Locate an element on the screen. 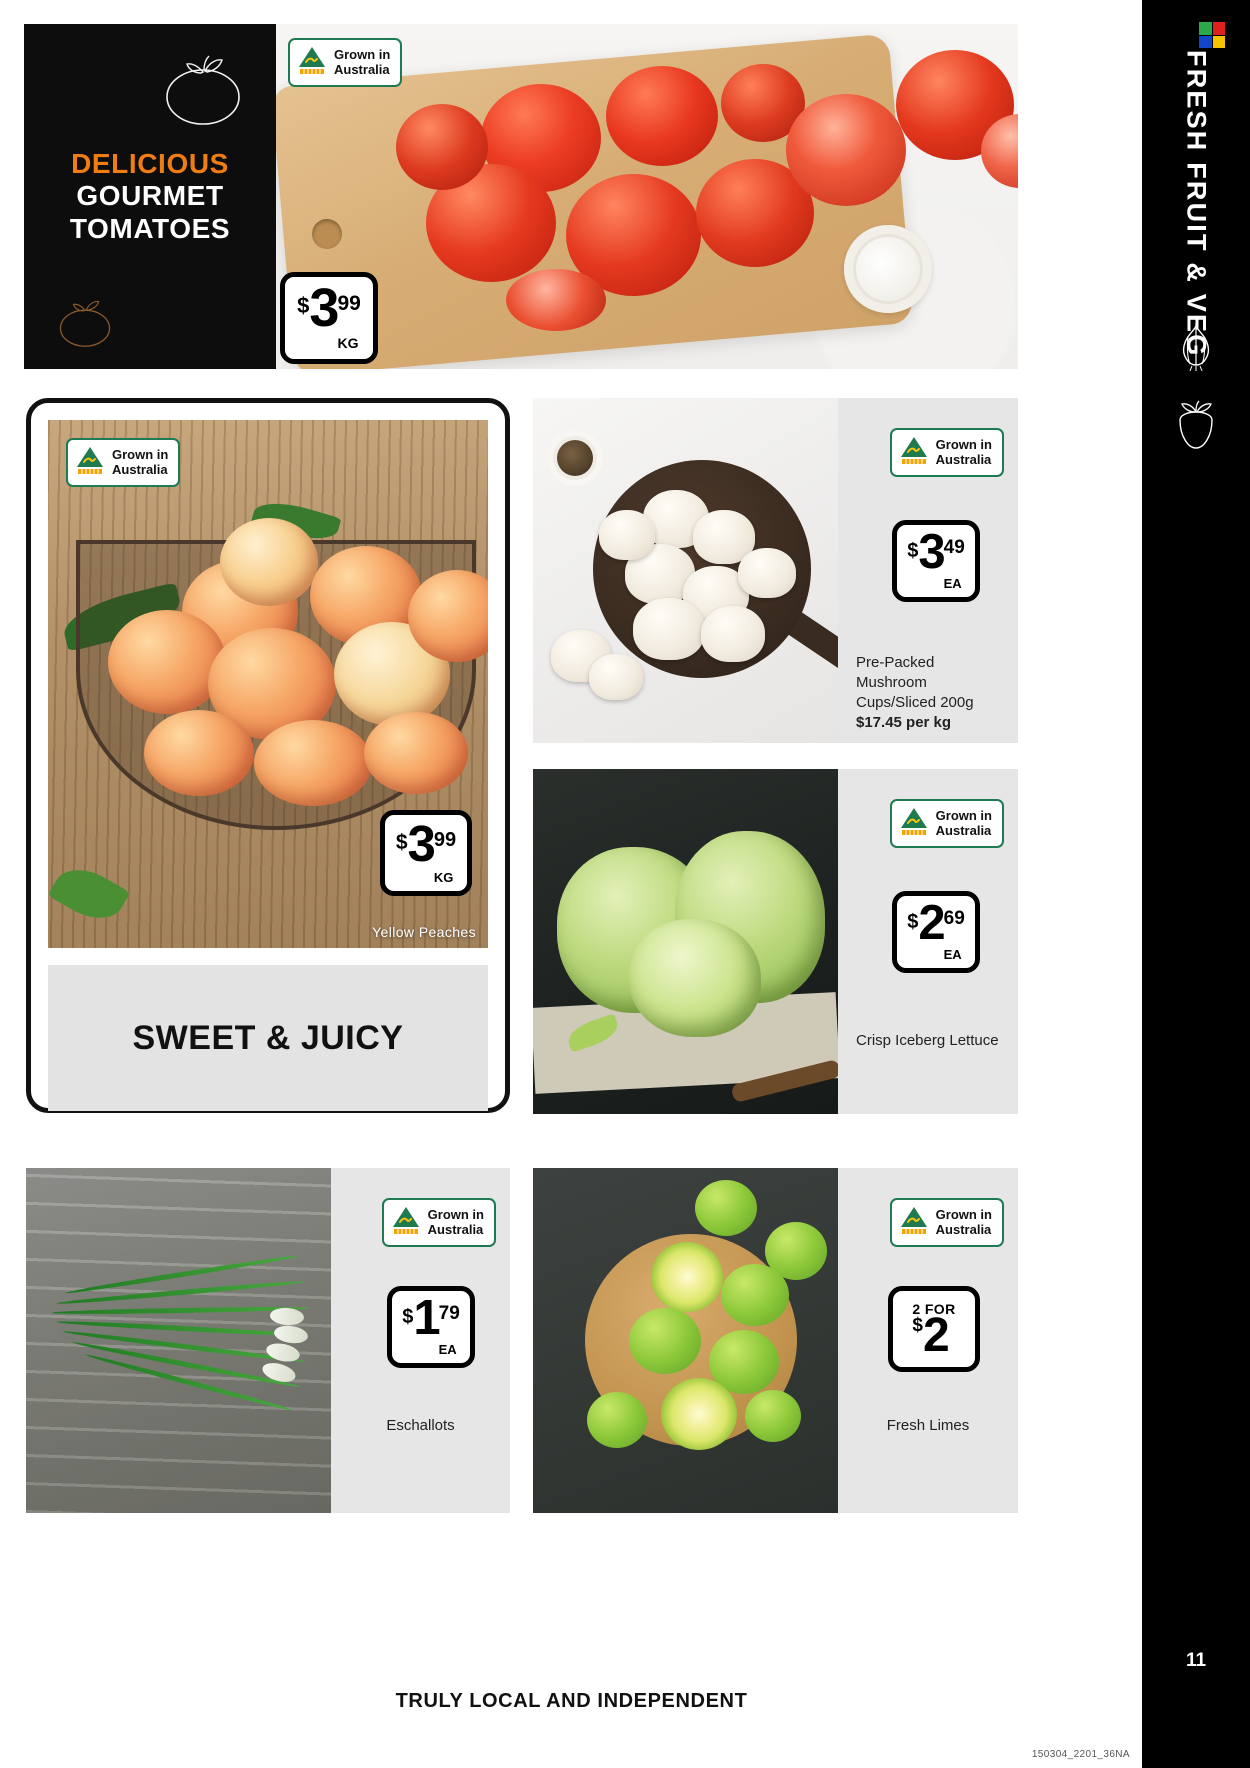 The width and height of the screenshot is (1250, 1768). product-caption: Yellow Peaches is located at coordinates (424, 932).